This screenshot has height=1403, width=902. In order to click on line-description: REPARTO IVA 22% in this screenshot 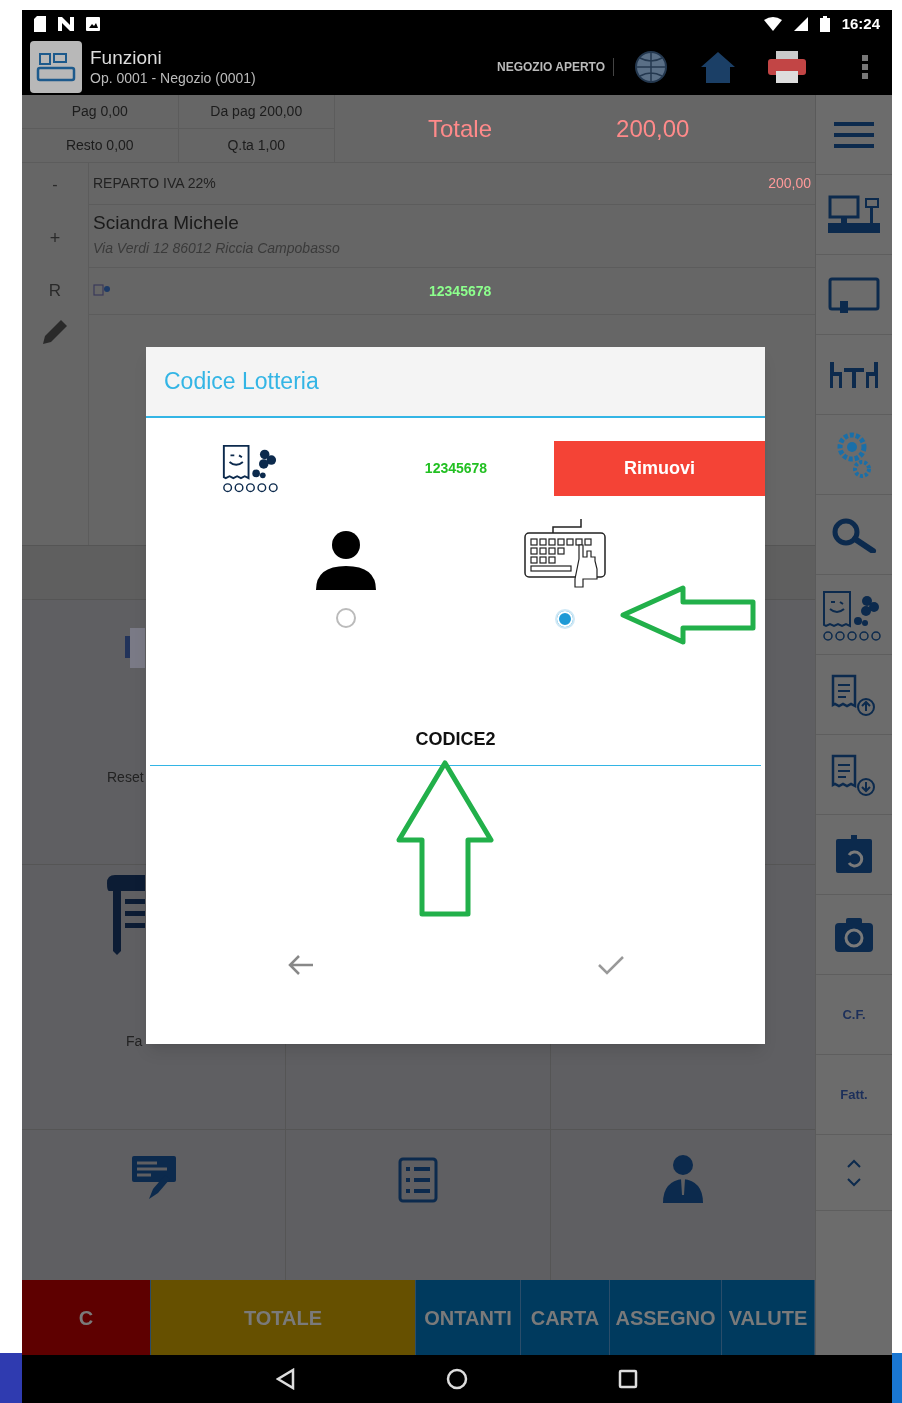, I will do `click(154, 183)`.